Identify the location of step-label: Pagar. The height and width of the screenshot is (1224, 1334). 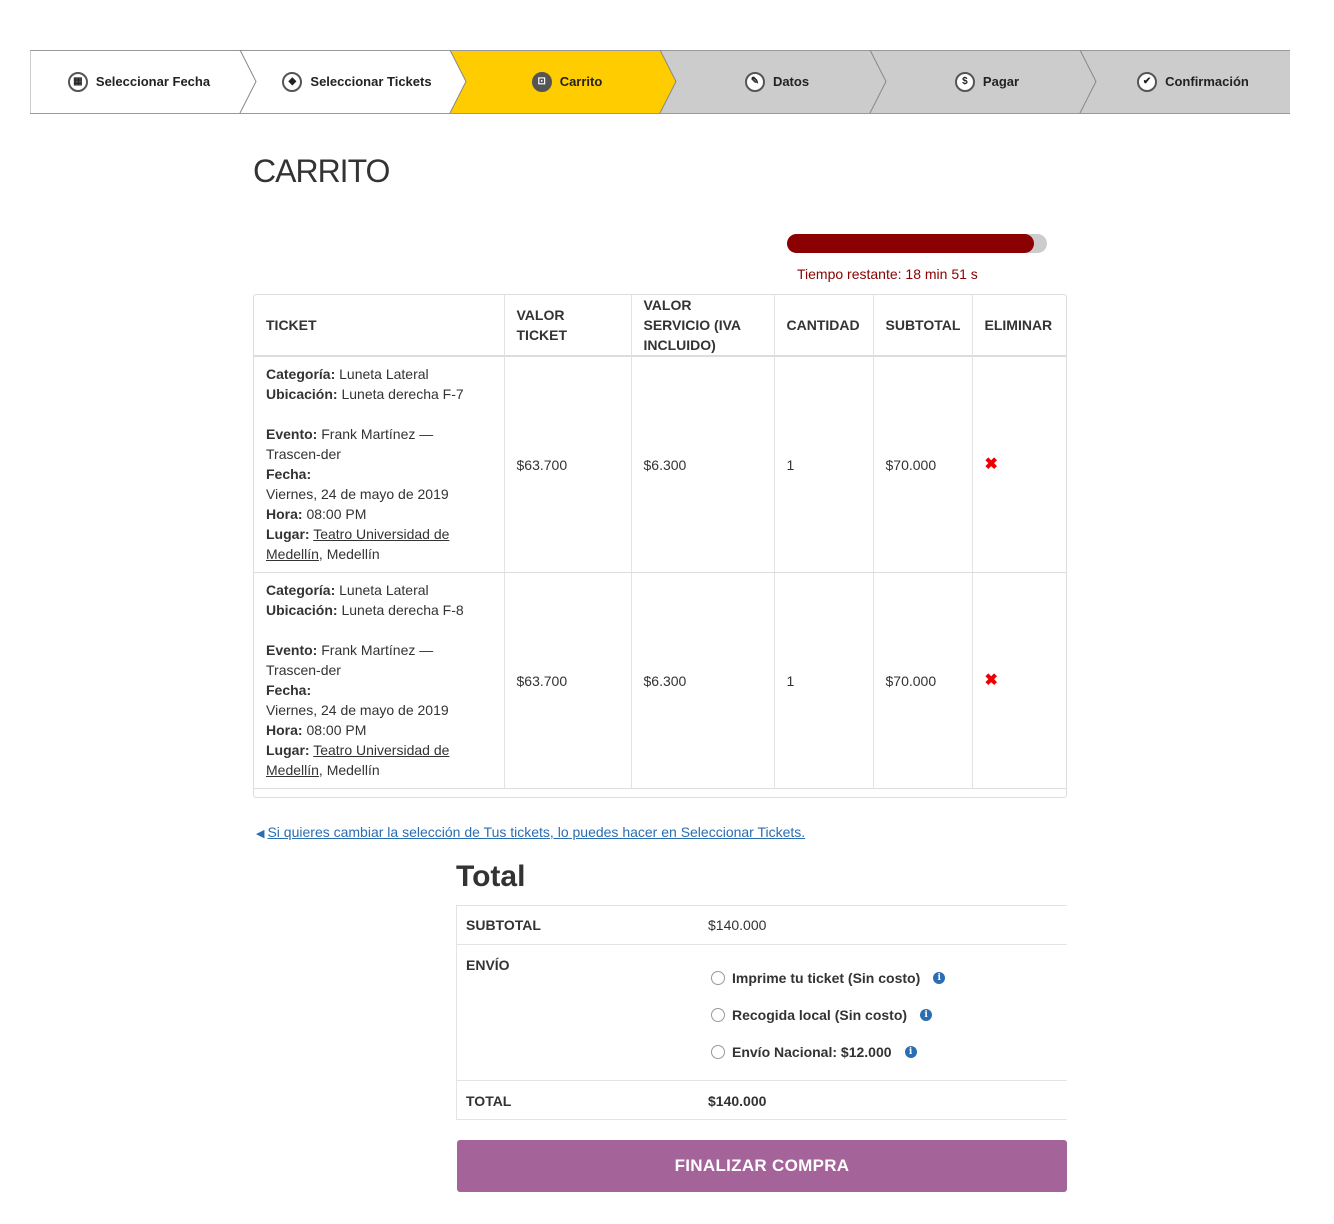
(1001, 81).